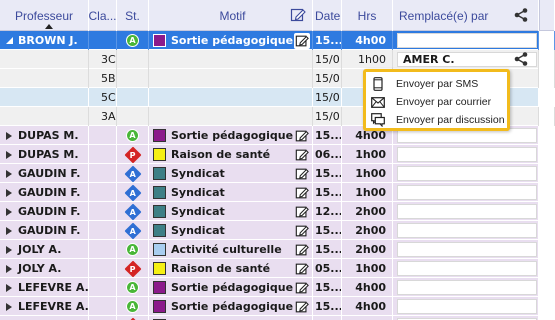  I want to click on col-remplace: Remplacé(e) par, so click(466, 15).